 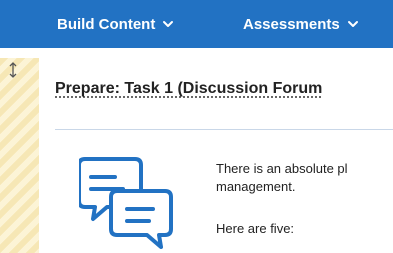 I want to click on assessments-menu-button: Assessments, so click(x=301, y=24).